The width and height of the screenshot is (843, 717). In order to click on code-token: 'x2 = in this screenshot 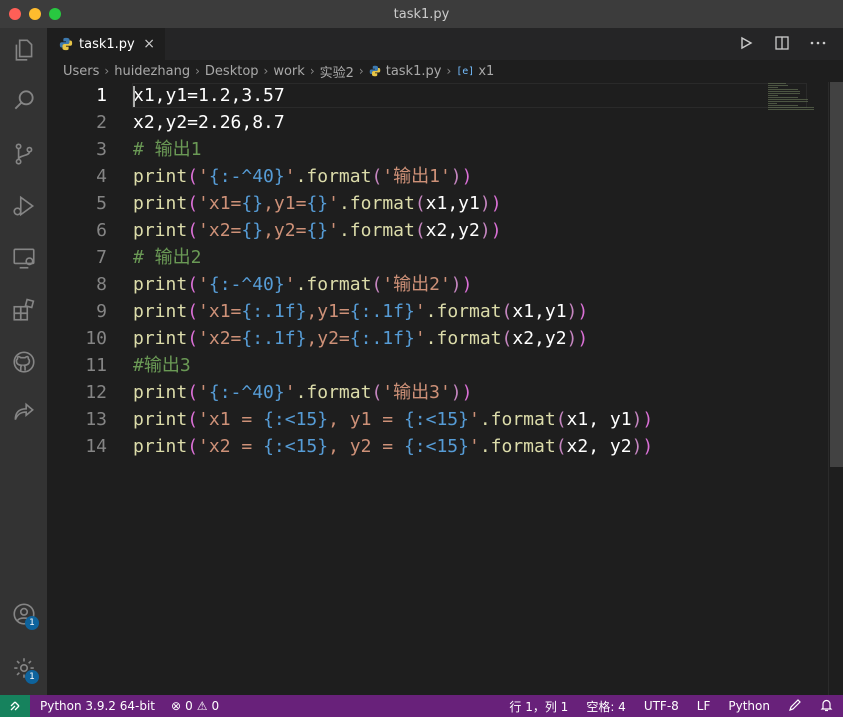, I will do `click(231, 446)`.